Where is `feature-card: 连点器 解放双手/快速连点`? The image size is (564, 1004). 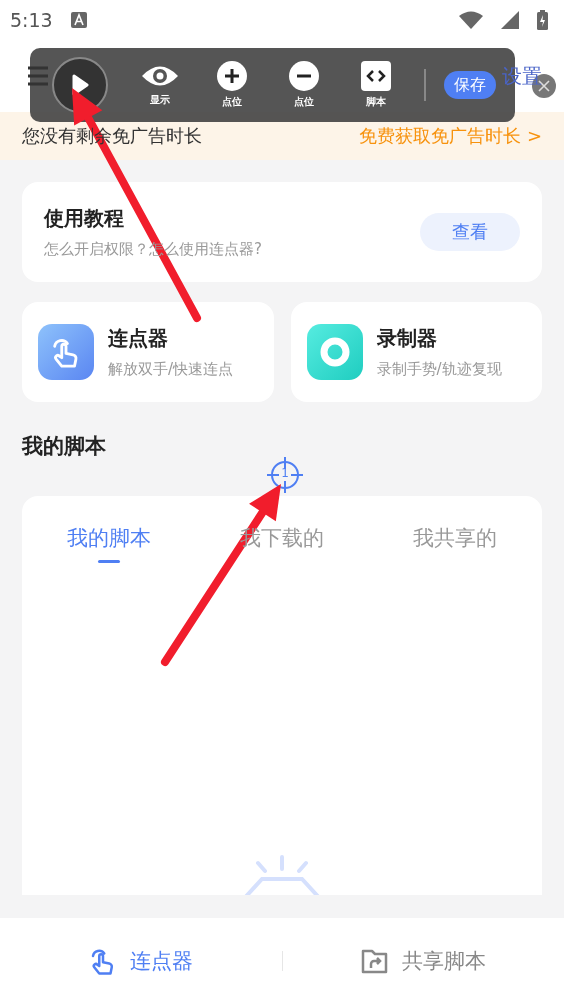 feature-card: 连点器 解放双手/快速连点 is located at coordinates (148, 352).